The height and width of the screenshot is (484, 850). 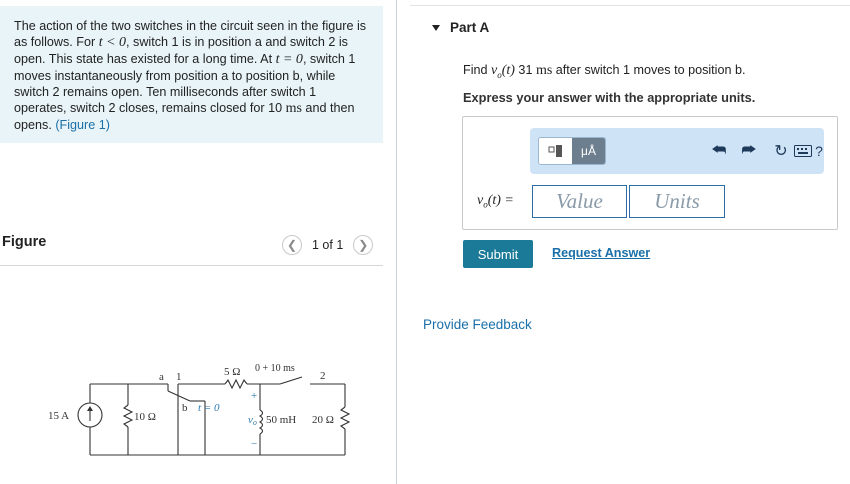 What do you see at coordinates (323, 420) in the screenshot?
I see `r3-label: 20 Ω` at bounding box center [323, 420].